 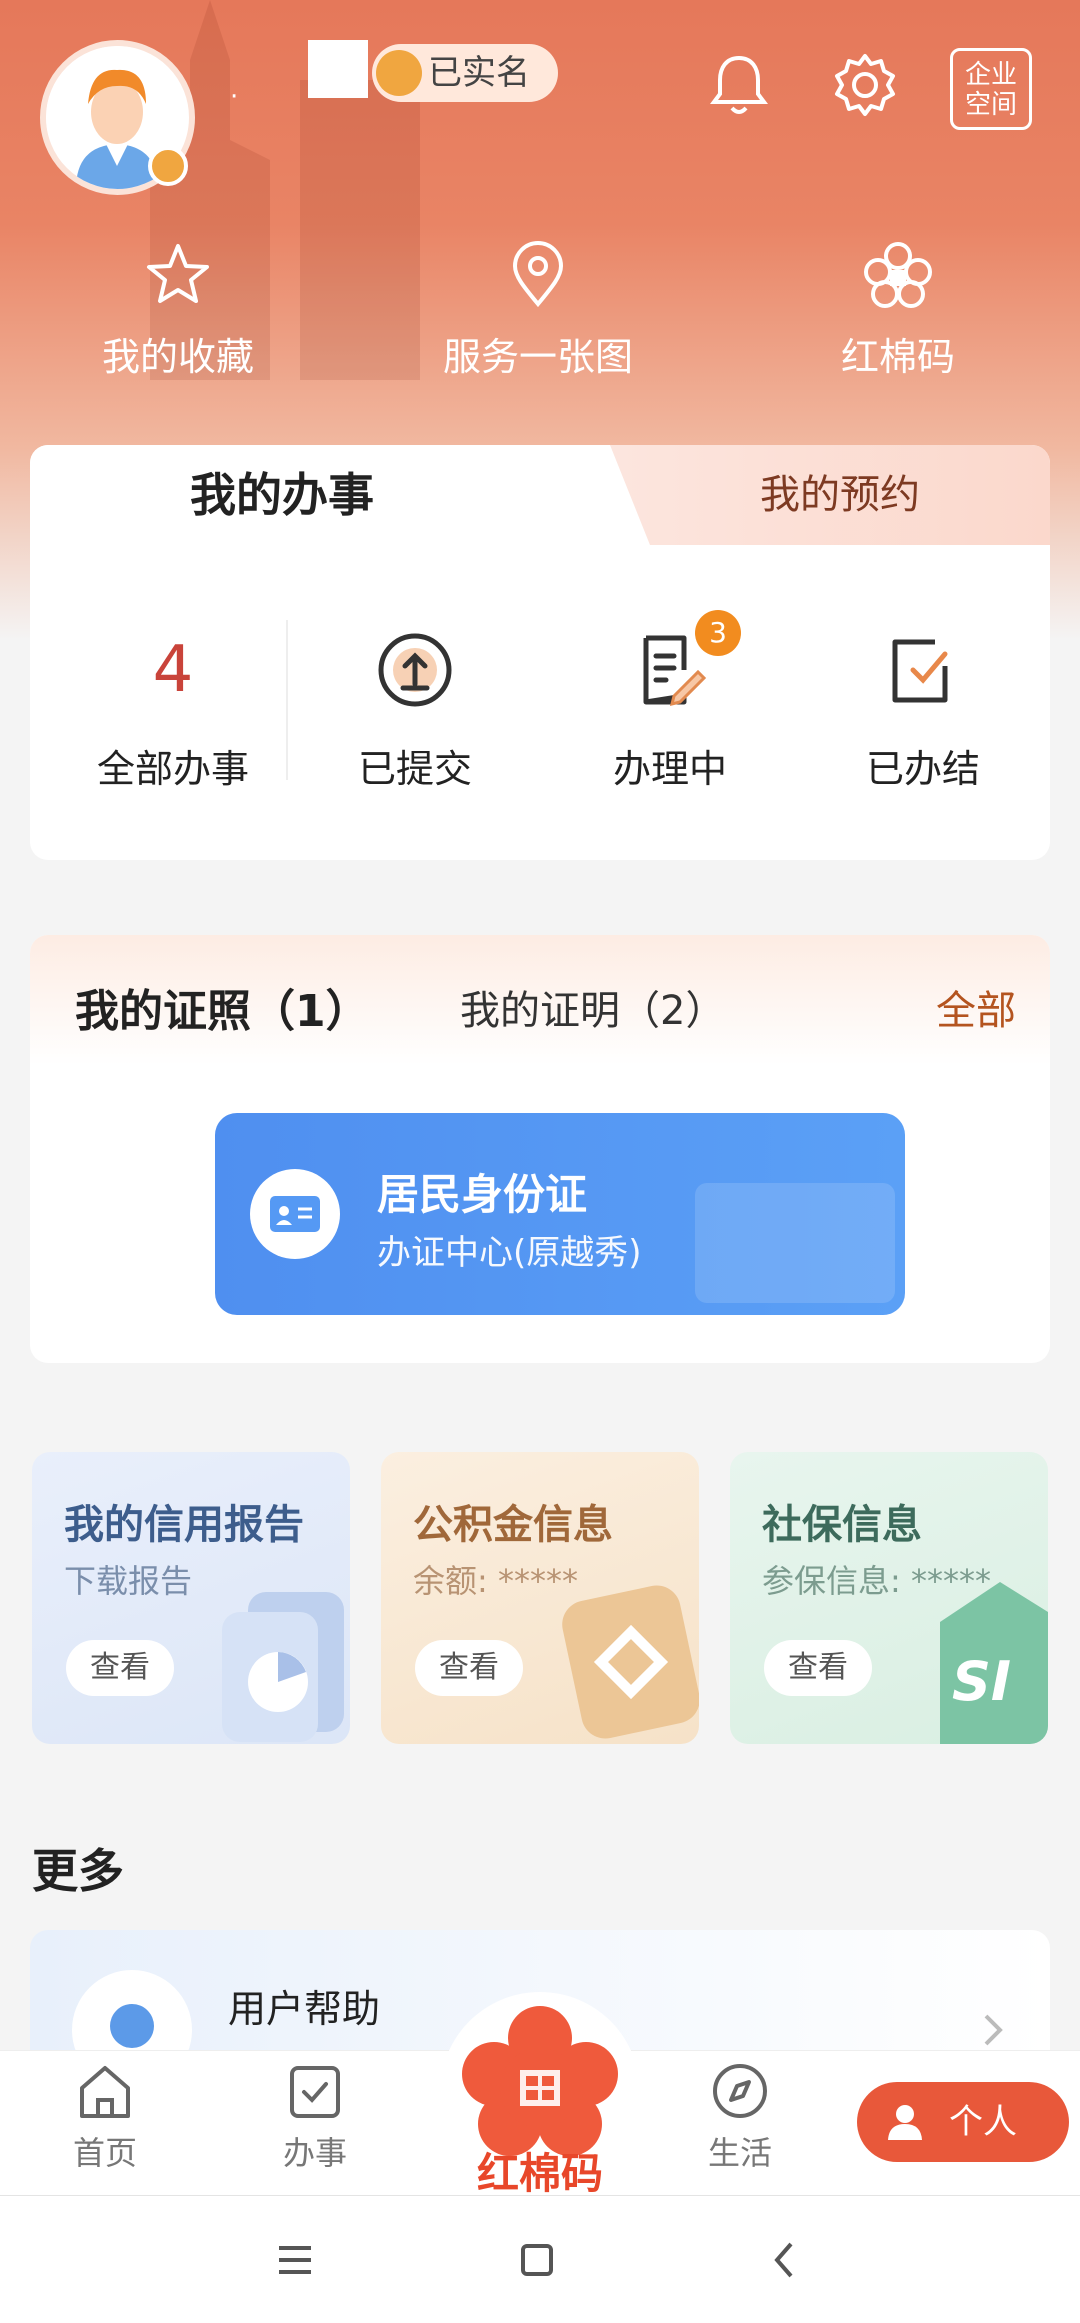 What do you see at coordinates (889, 1598) in the screenshot?
I see `tile-social-security: 社保信息 参保信息: ***** 查看 SI` at bounding box center [889, 1598].